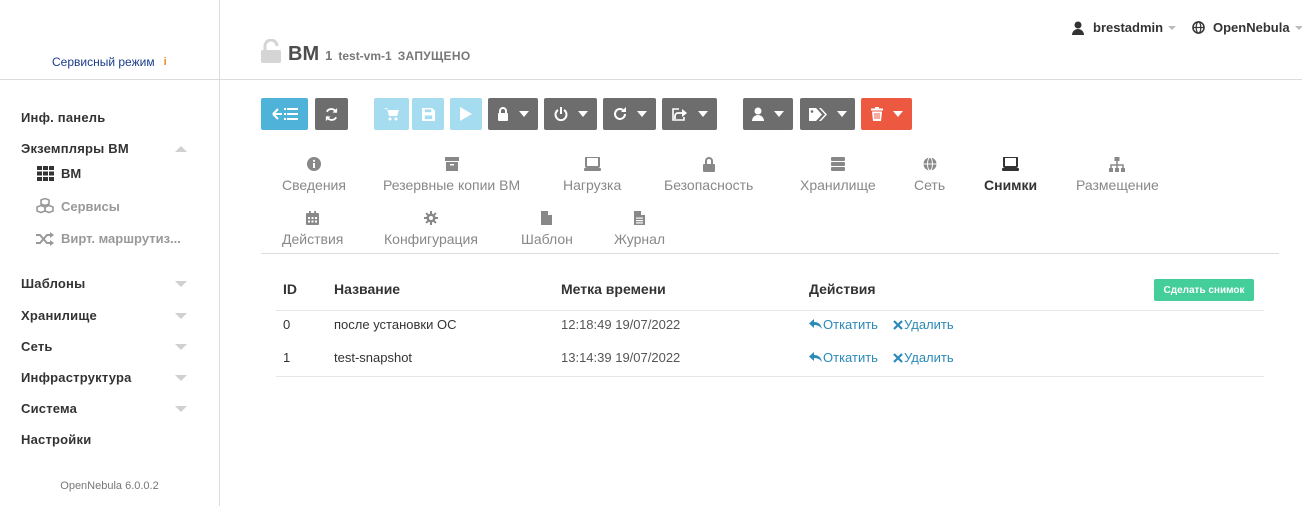  What do you see at coordinates (639, 228) in the screenshot?
I see `tab-log: Журнал` at bounding box center [639, 228].